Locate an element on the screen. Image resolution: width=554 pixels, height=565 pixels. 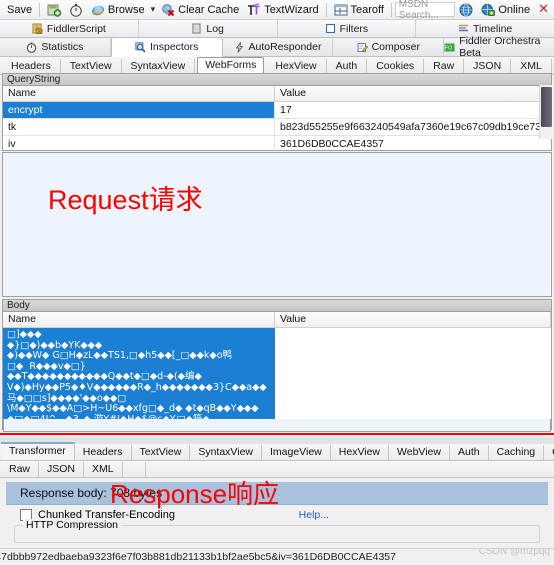
tab-composer: Composer is located at coordinates (389, 47).